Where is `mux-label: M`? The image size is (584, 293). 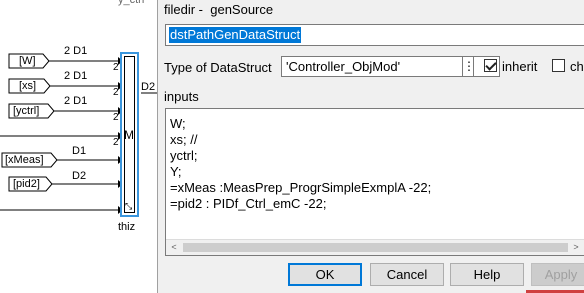 mux-label: M is located at coordinates (129, 135).